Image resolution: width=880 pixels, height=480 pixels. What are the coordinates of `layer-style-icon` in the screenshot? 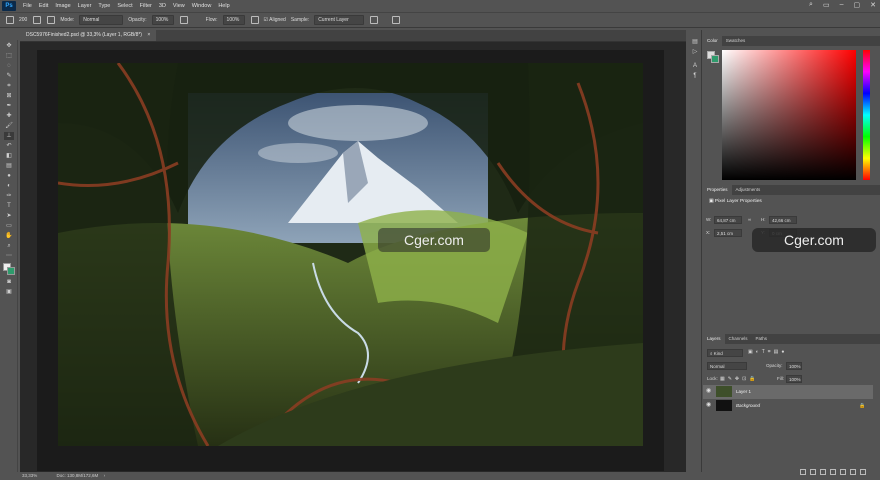 It's located at (813, 472).